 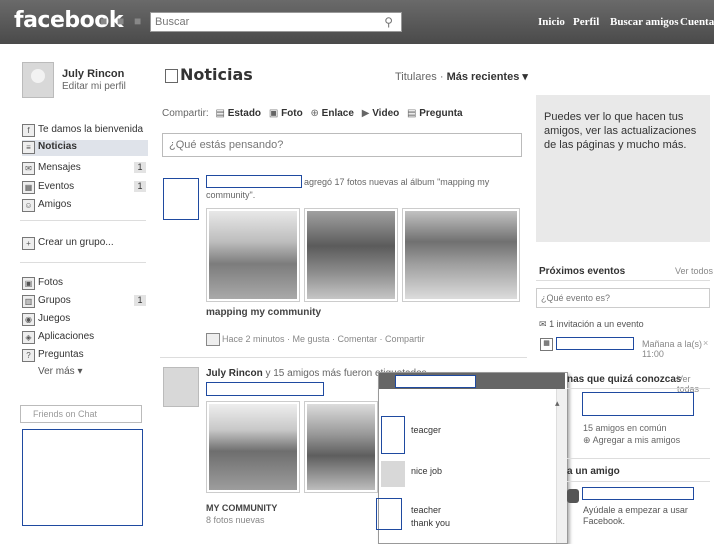 I want to click on share-status-icon: ▤, so click(x=220, y=113).